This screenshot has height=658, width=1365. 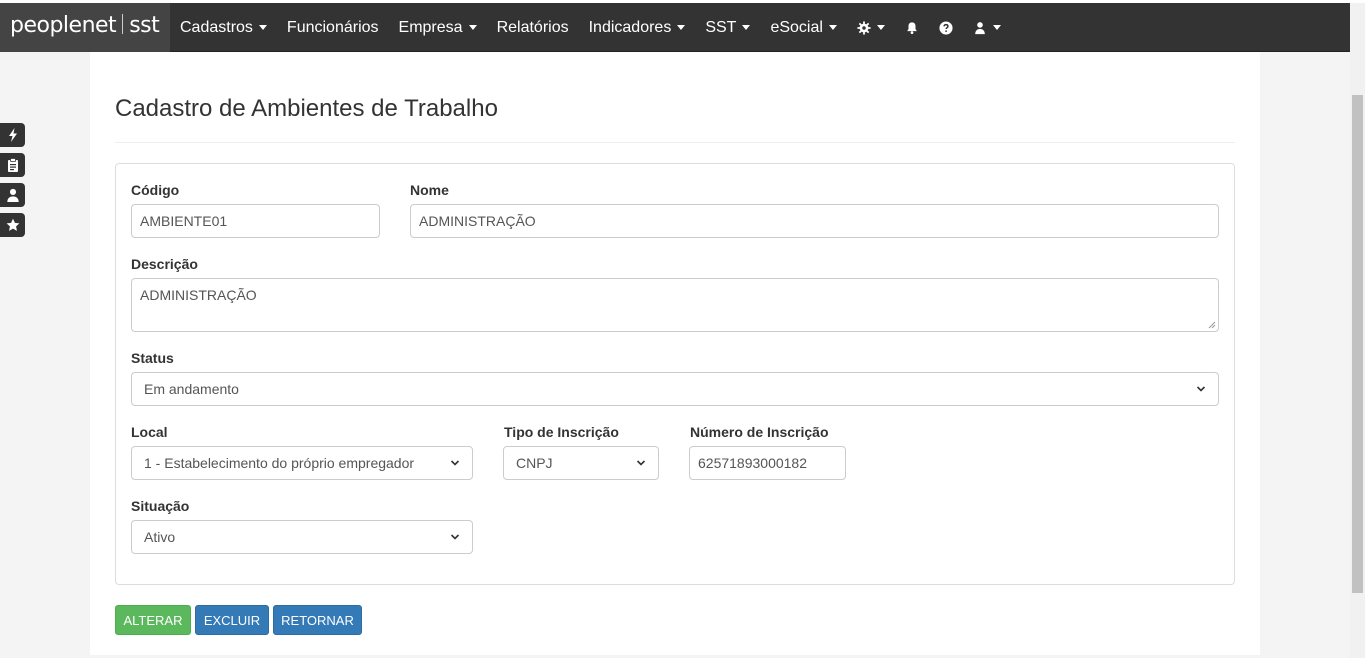 I want to click on question-circle-icon, so click(x=946, y=27).